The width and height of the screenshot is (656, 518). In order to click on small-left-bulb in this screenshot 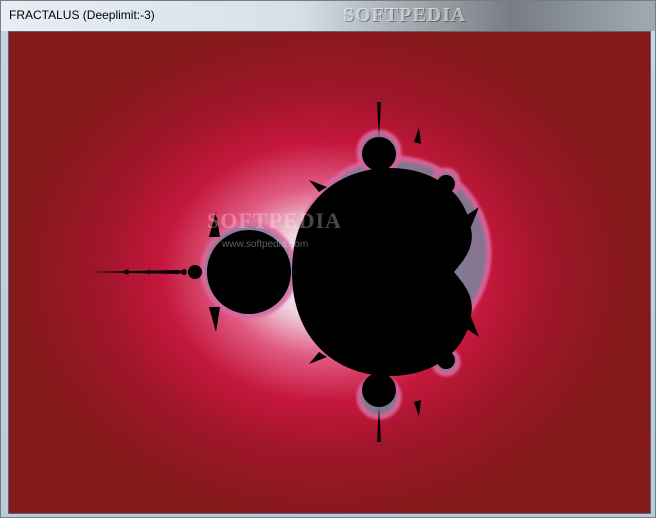, I will do `click(195, 272)`.